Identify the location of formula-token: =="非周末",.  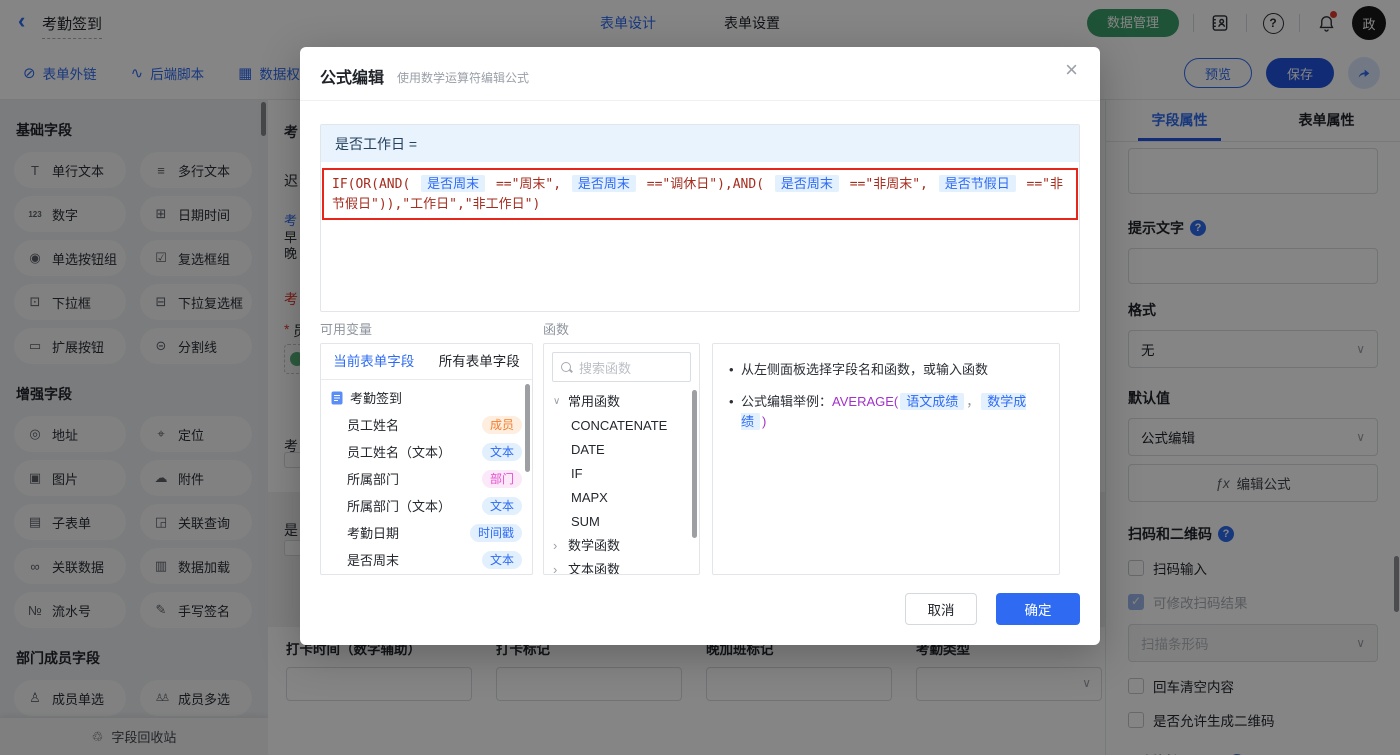
(888, 184).